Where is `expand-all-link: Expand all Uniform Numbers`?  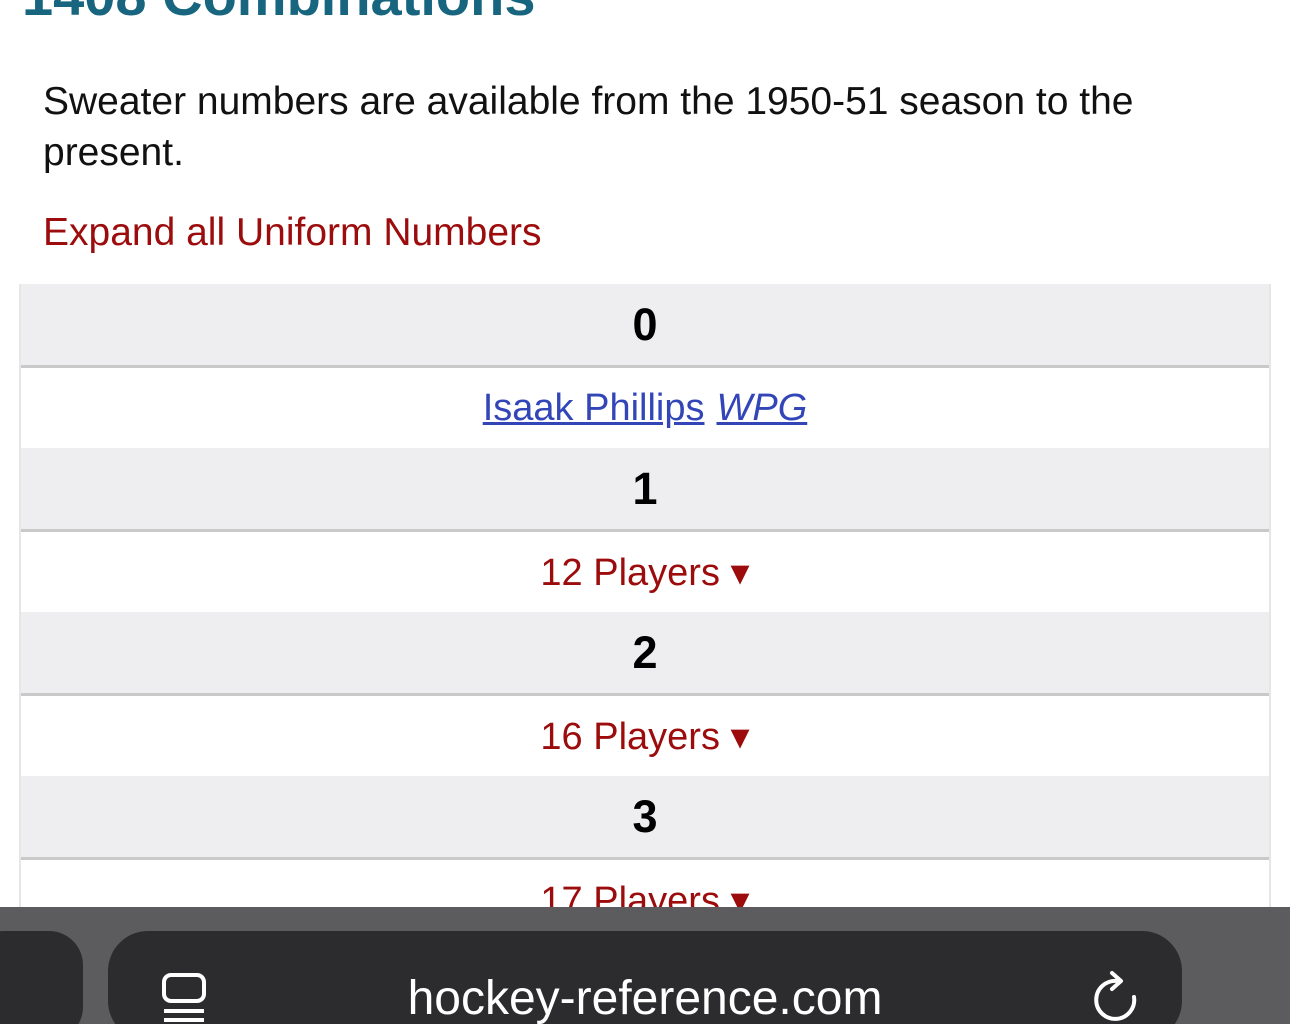 expand-all-link: Expand all Uniform Numbers is located at coordinates (292, 233).